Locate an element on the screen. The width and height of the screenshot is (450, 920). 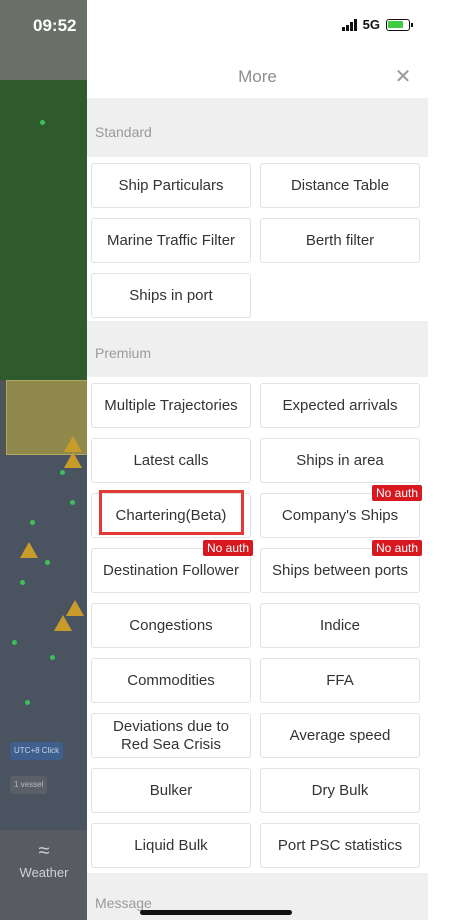
btn-ships-between-ports: Ships between ports No auth is located at coordinates (341, 566).